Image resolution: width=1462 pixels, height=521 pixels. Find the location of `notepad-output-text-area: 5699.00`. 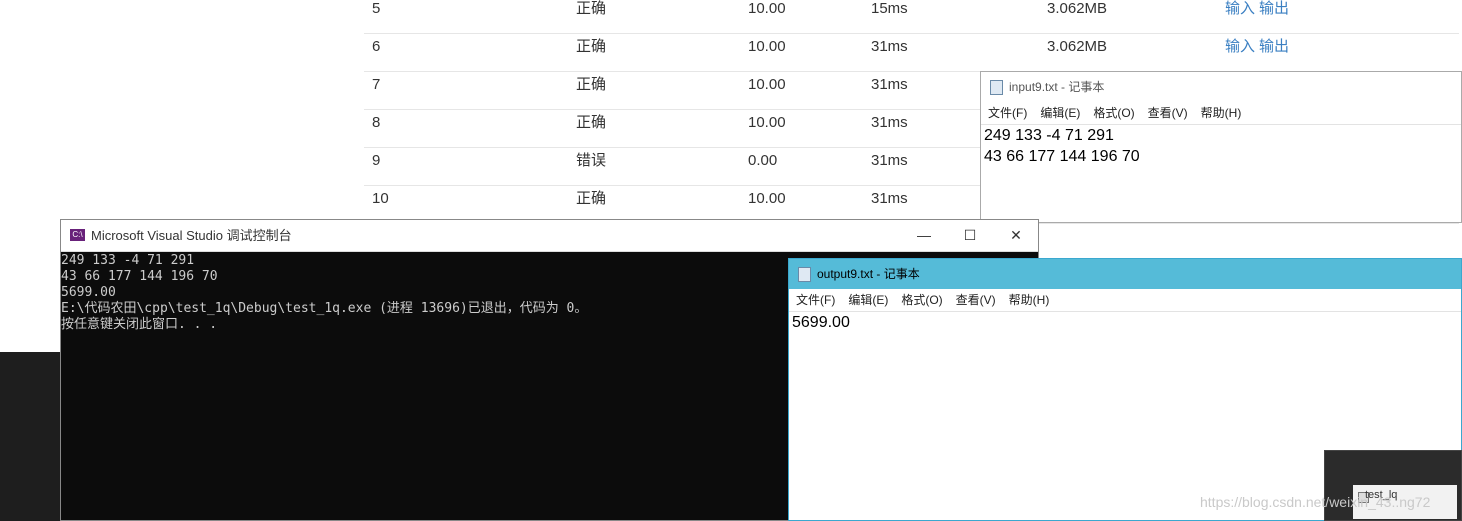

notepad-output-text-area: 5699.00 is located at coordinates (1125, 322).